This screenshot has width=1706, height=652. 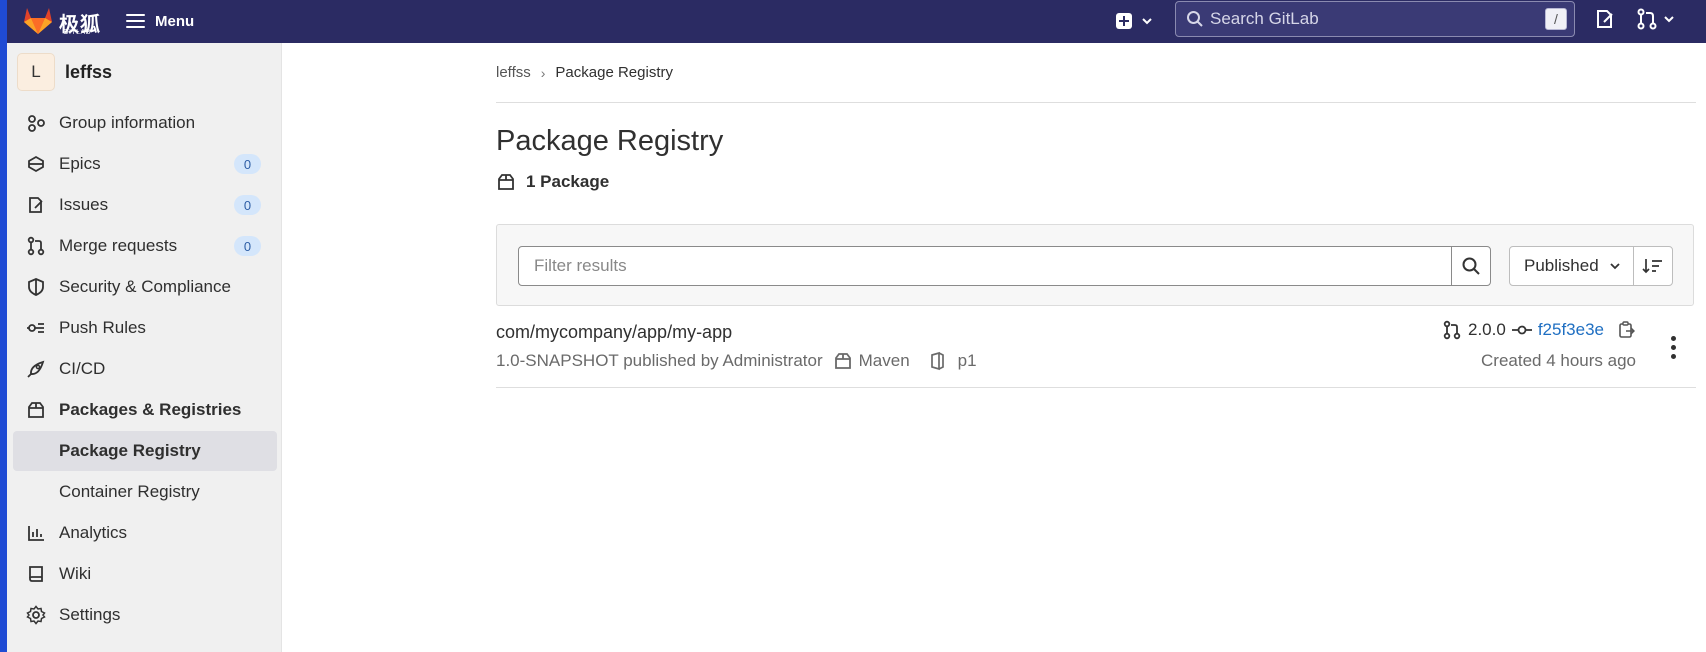 What do you see at coordinates (127, 122) in the screenshot?
I see `sidebar-item-label: Group information` at bounding box center [127, 122].